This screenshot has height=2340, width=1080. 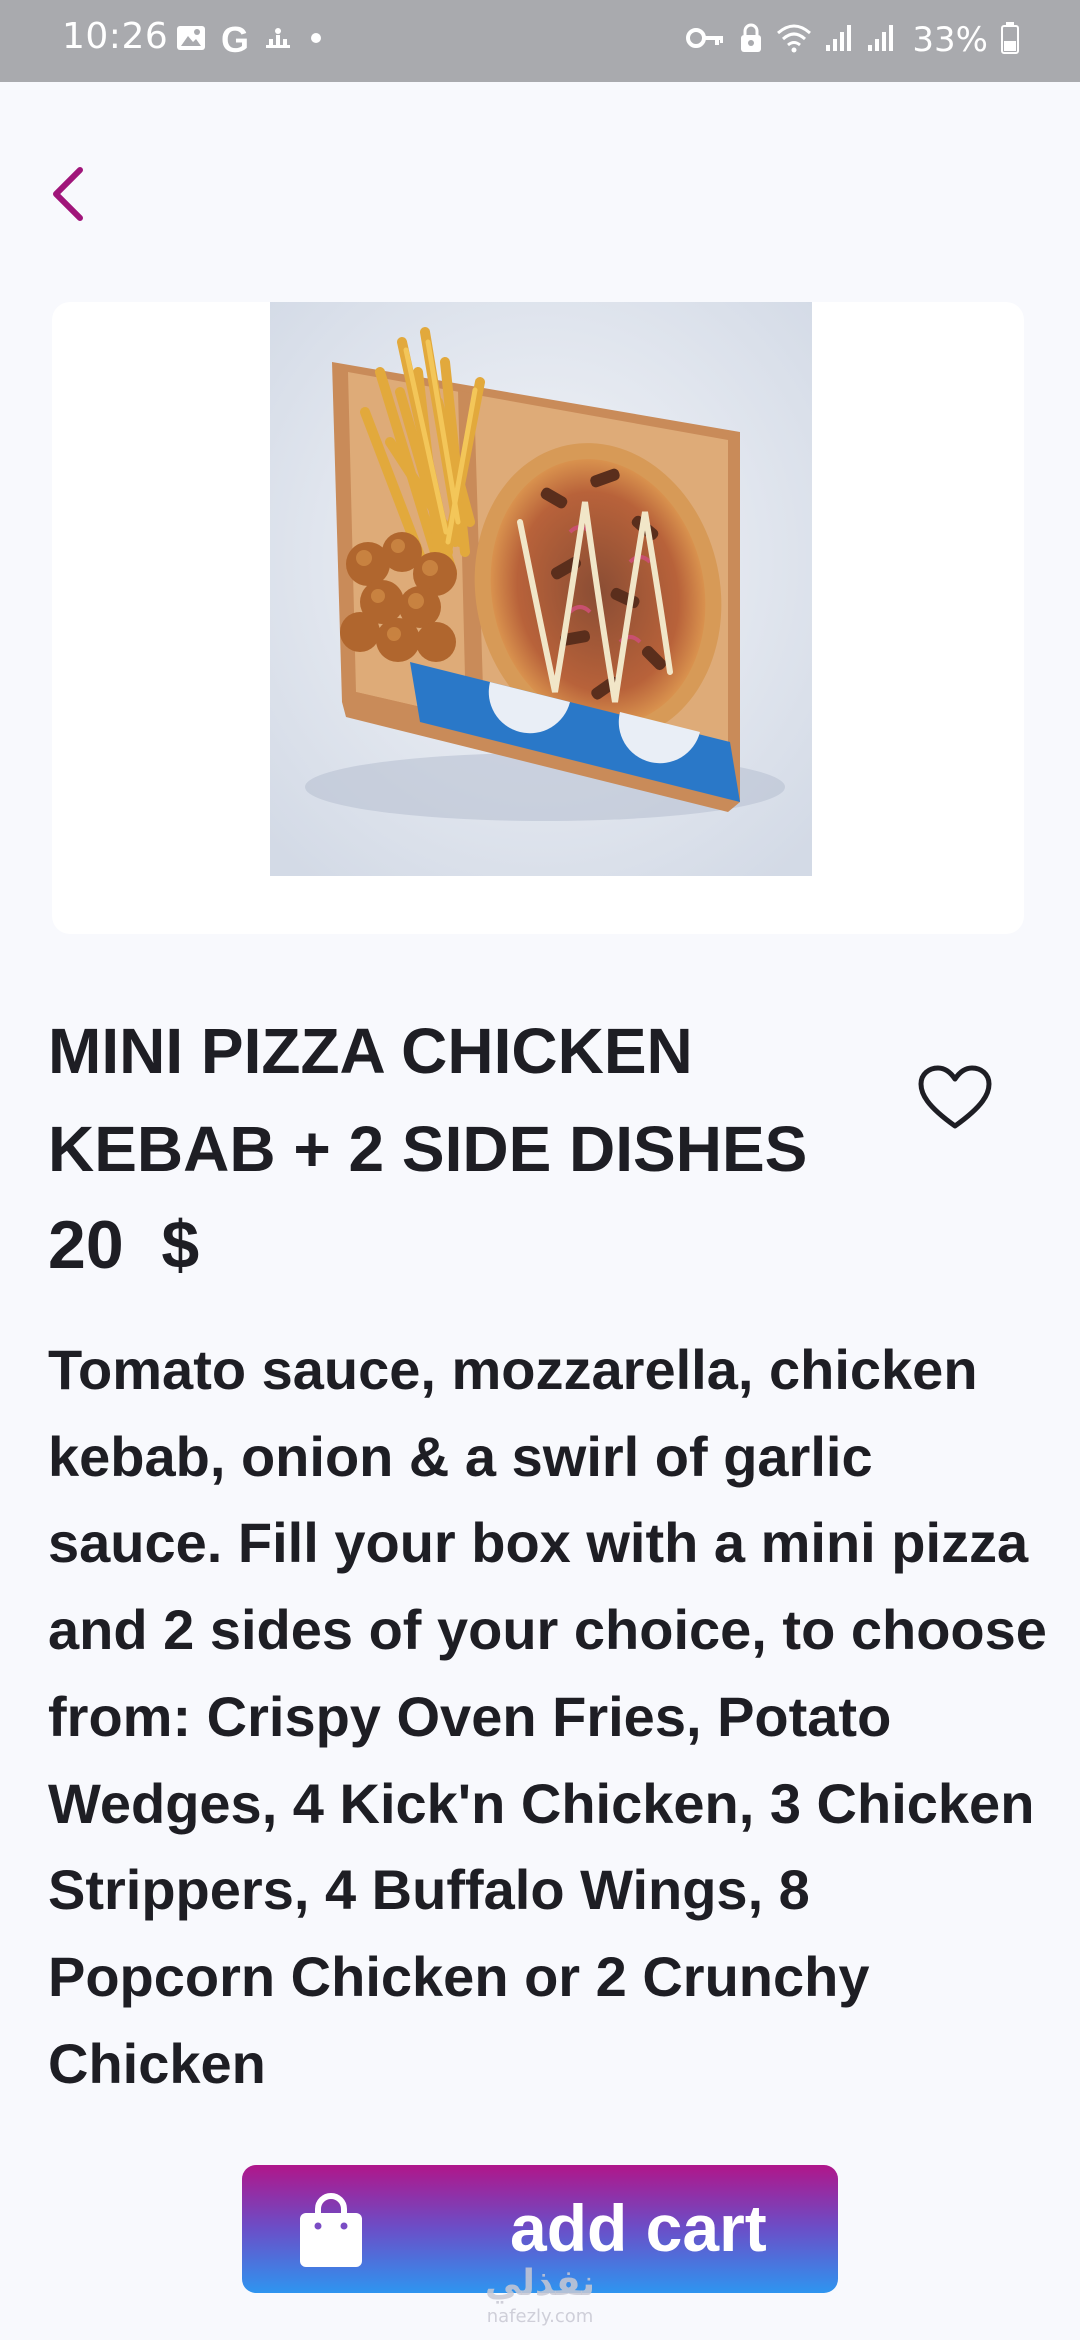 I want to click on back-button, so click(x=68, y=196).